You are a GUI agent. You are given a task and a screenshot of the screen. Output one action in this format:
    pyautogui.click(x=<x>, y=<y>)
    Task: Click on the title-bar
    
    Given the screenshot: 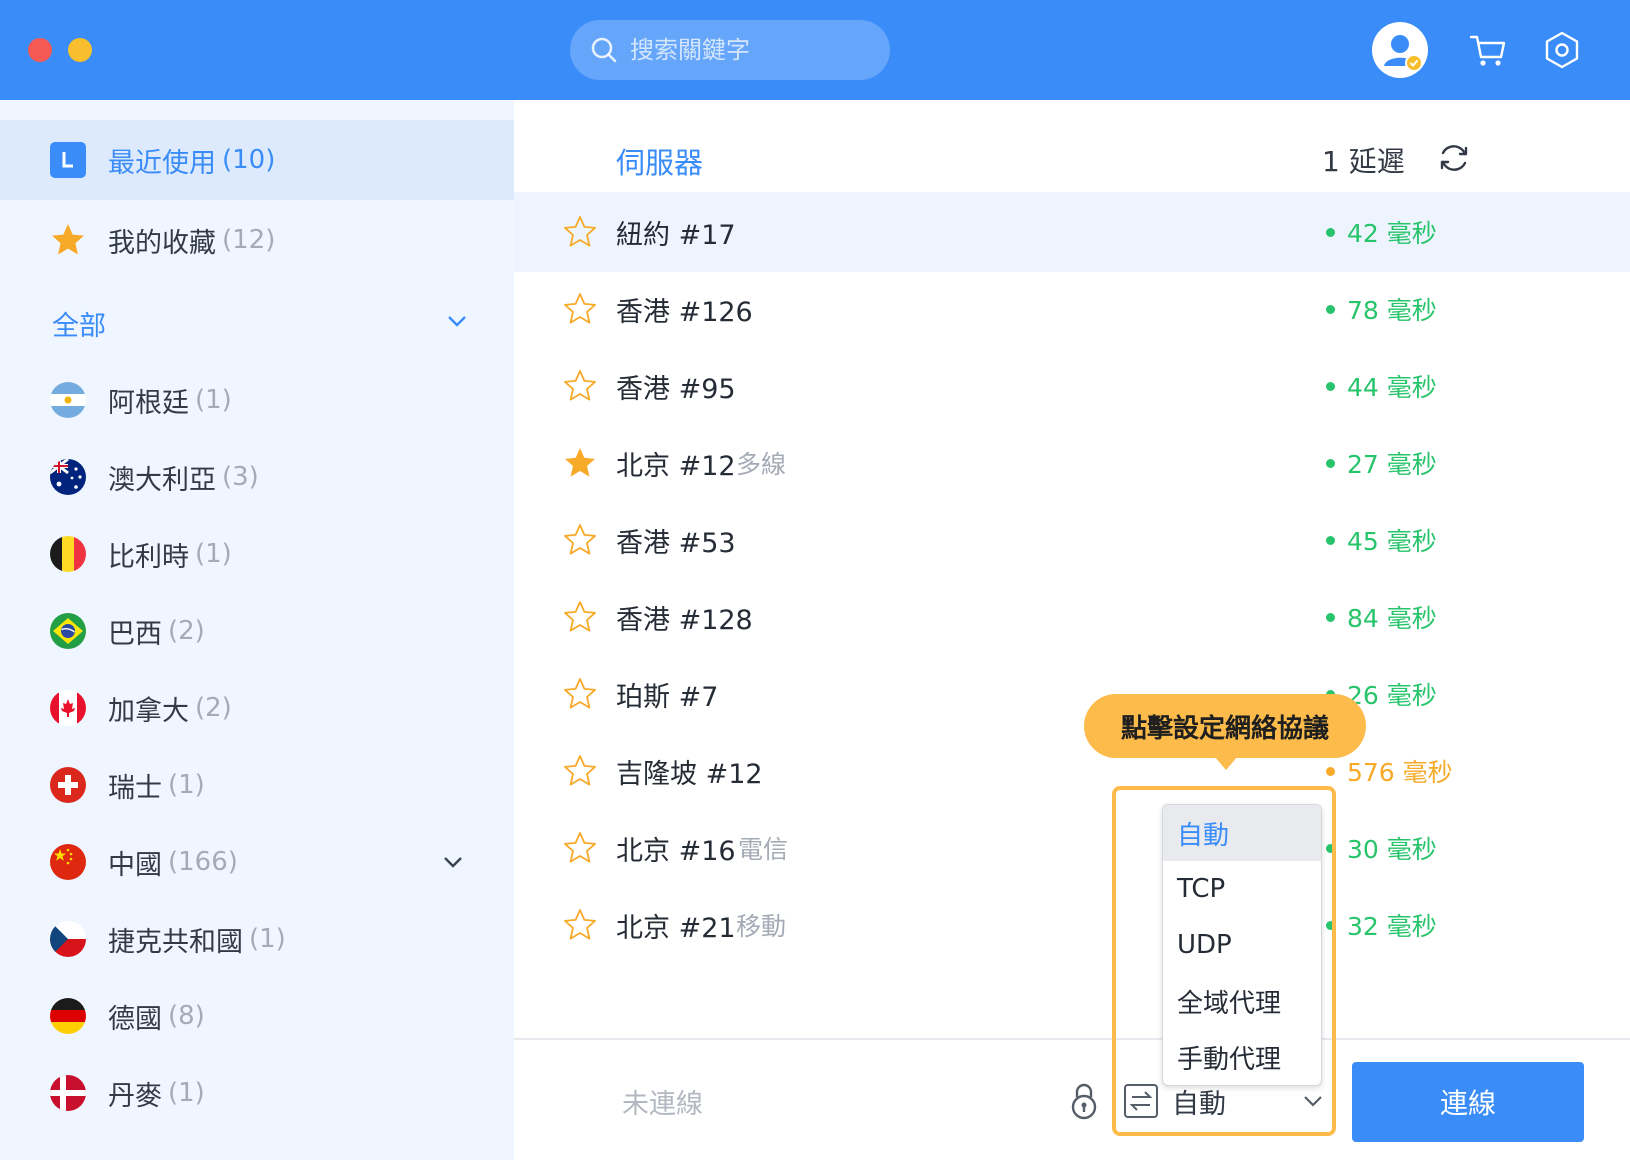 What is the action you would take?
    pyautogui.click(x=815, y=50)
    